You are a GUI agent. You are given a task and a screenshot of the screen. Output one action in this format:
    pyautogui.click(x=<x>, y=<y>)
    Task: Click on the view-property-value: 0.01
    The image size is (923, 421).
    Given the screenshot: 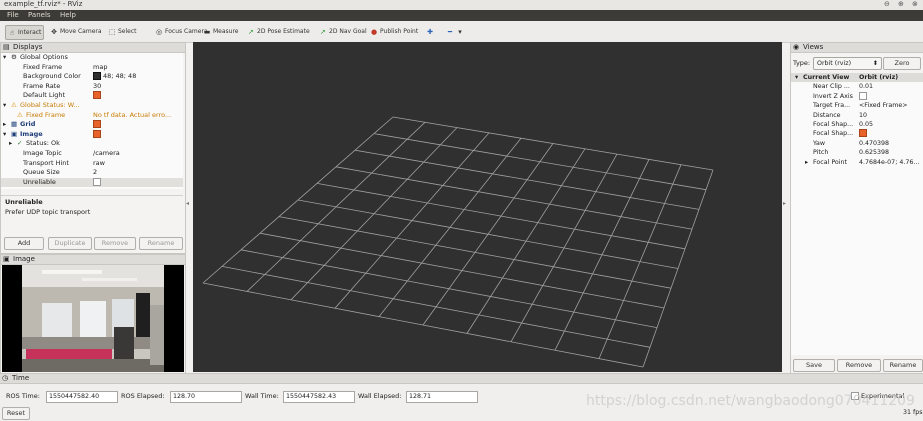 What is the action you would take?
    pyautogui.click(x=891, y=86)
    